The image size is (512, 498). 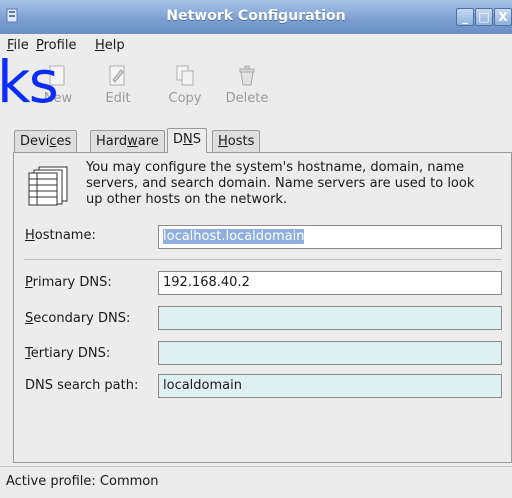 What do you see at coordinates (68, 282) in the screenshot?
I see `primary-dns-label: Primary DNS:` at bounding box center [68, 282].